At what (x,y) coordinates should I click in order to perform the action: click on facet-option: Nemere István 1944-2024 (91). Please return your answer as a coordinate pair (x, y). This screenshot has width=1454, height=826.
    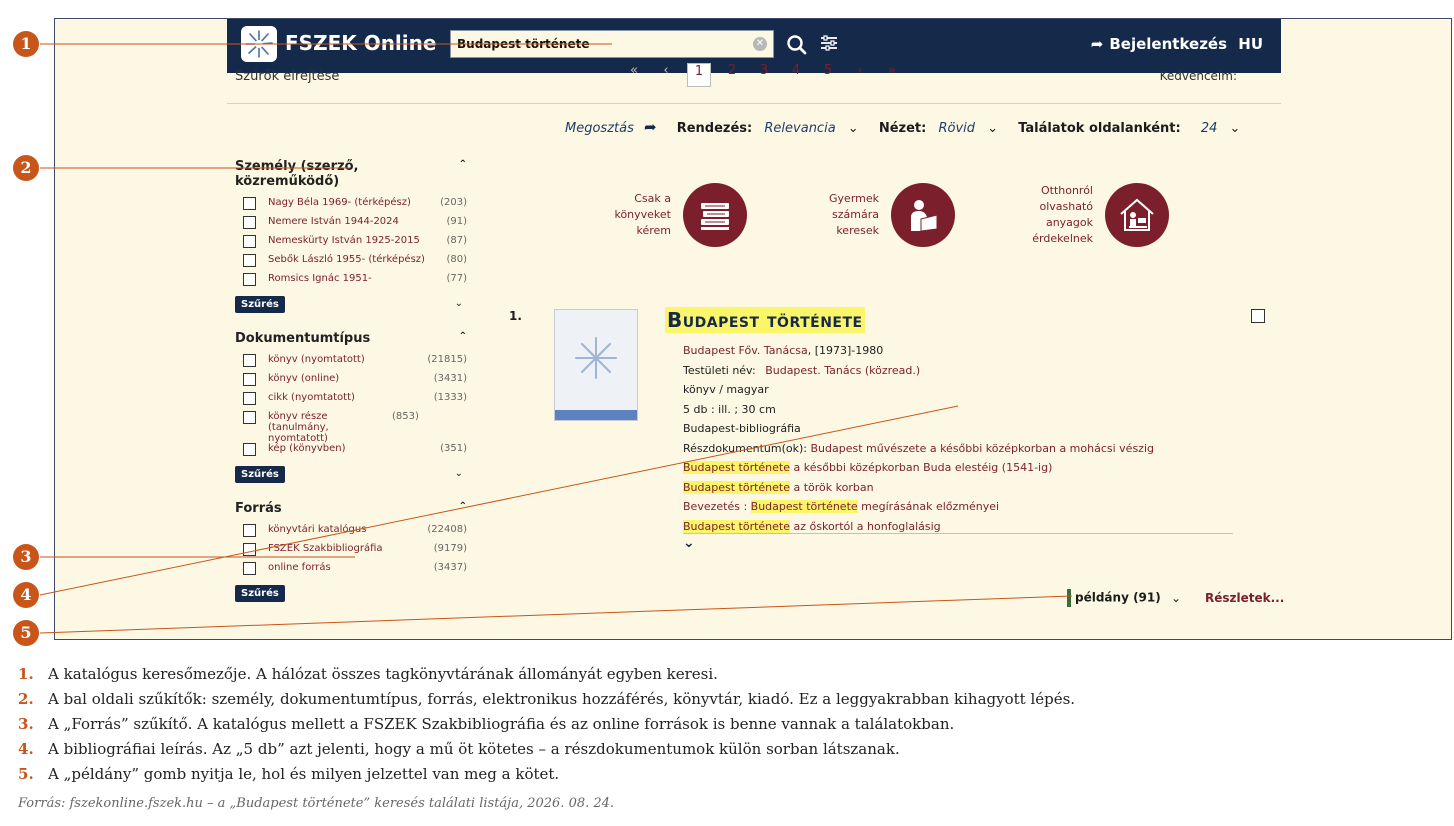
    Looking at the image, I should click on (351, 225).